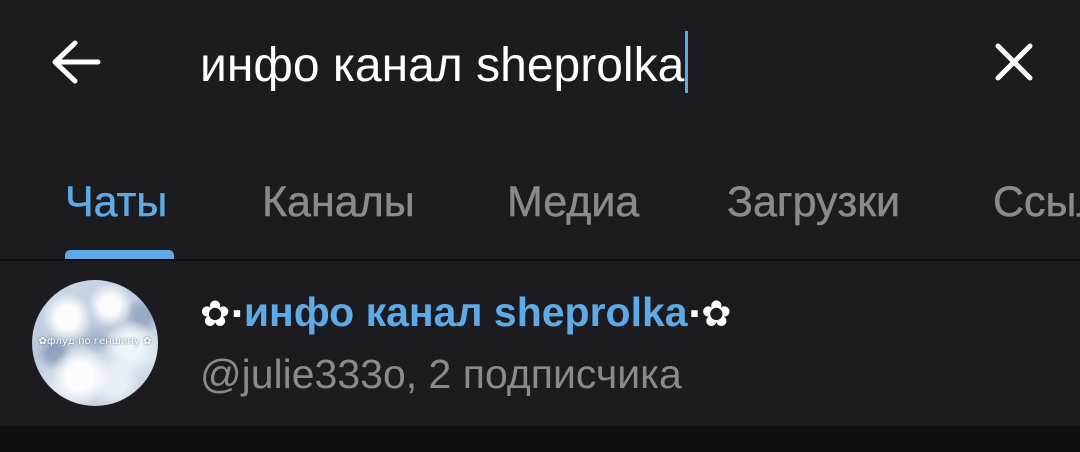 The height and width of the screenshot is (452, 1080). Describe the element at coordinates (573, 202) in the screenshot. I see `tab-media: Медиа` at that location.